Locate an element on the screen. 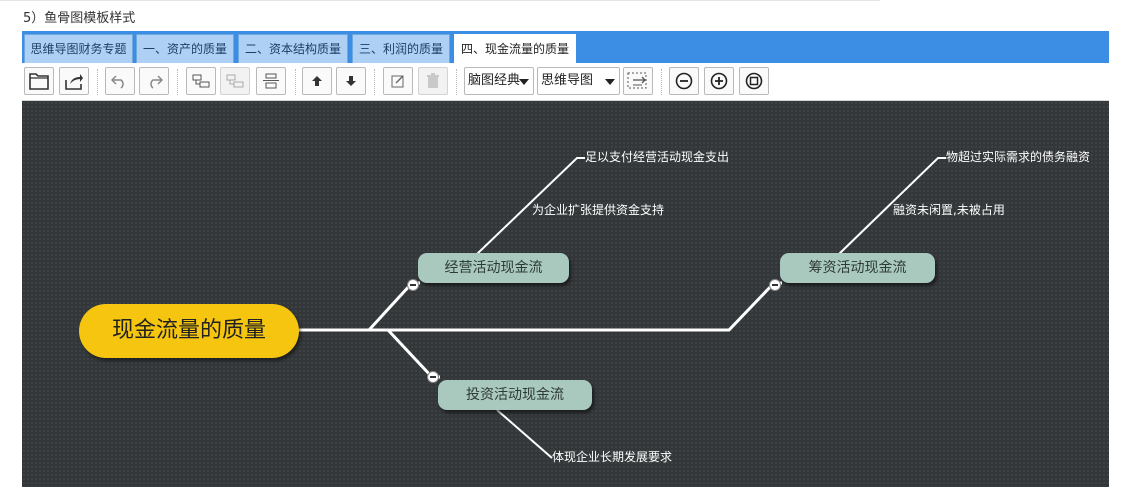 This screenshot has height=496, width=1127. undo-button is located at coordinates (120, 81).